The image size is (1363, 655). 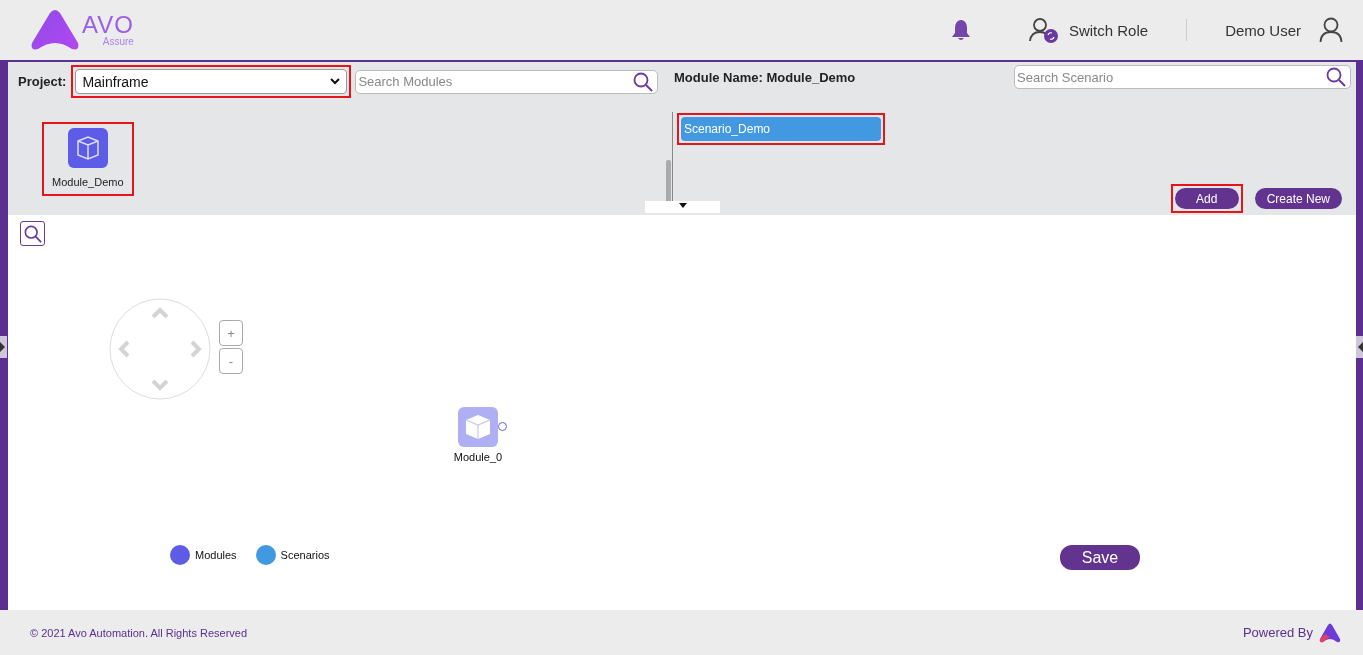 I want to click on module-item: Module_Demo, so click(x=88, y=159).